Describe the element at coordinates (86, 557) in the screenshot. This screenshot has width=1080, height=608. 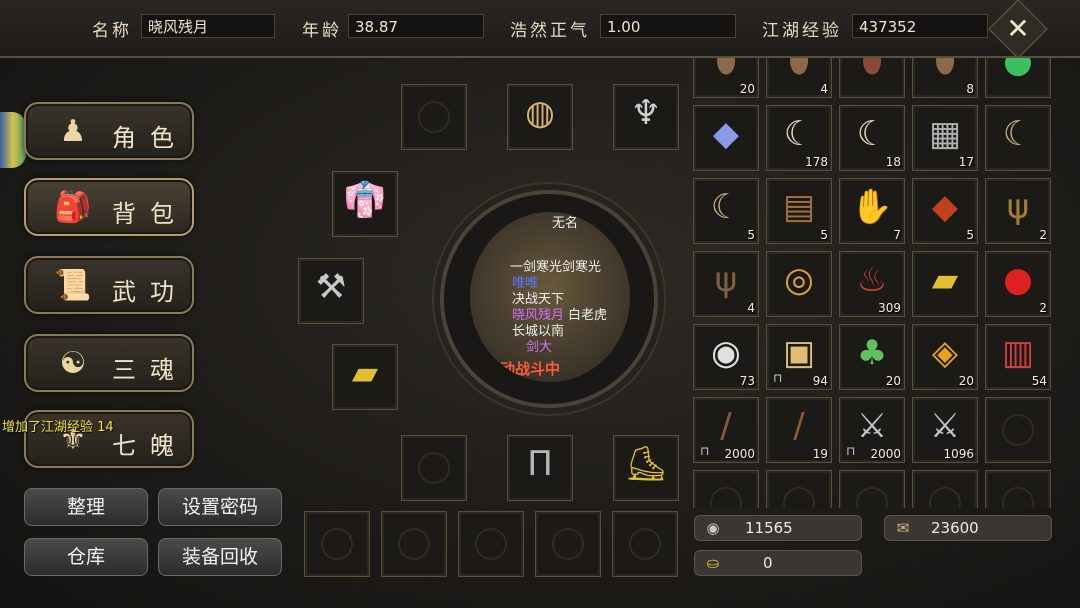
I see `warehouse-button: 仓库` at that location.